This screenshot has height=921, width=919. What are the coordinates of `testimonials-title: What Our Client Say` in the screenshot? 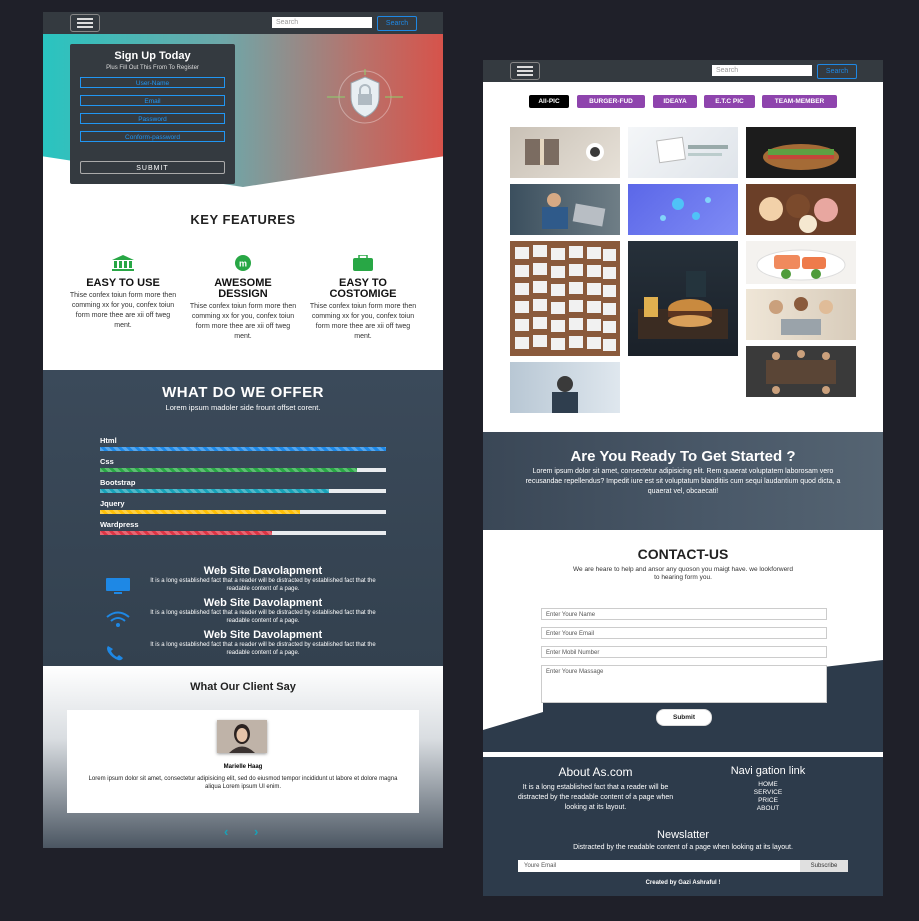 It's located at (243, 687).